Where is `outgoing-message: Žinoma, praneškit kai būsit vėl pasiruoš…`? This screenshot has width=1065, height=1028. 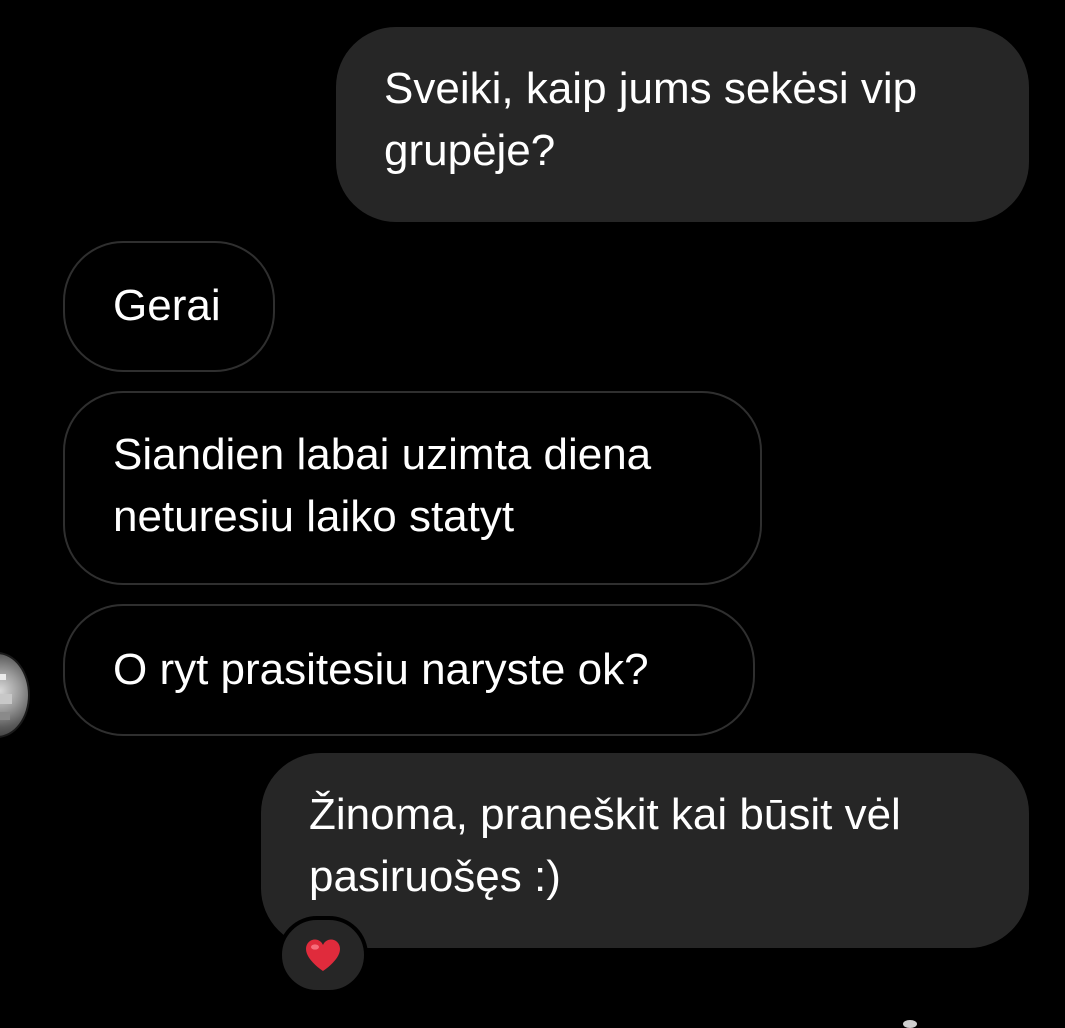 outgoing-message: Žinoma, praneškit kai būsit vėl pasiruoš… is located at coordinates (645, 850).